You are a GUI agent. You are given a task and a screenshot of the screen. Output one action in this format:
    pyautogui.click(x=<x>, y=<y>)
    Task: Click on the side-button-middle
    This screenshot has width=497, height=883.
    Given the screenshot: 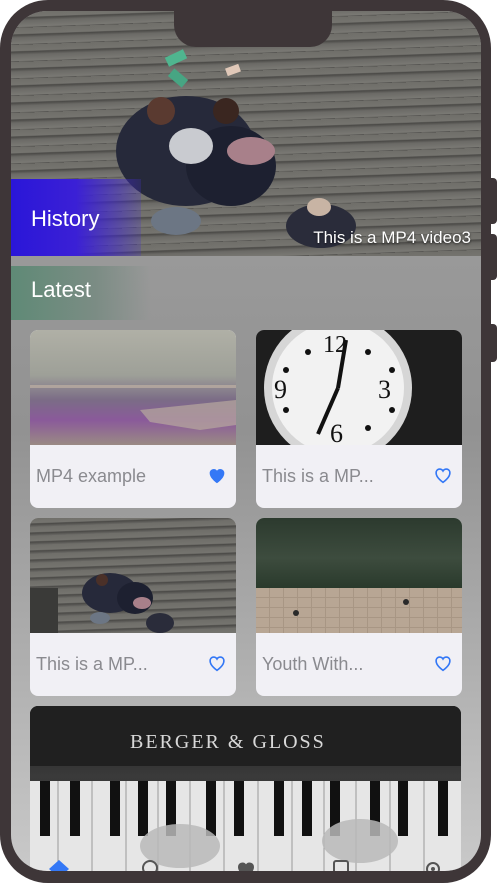 What is the action you would take?
    pyautogui.click(x=492, y=257)
    